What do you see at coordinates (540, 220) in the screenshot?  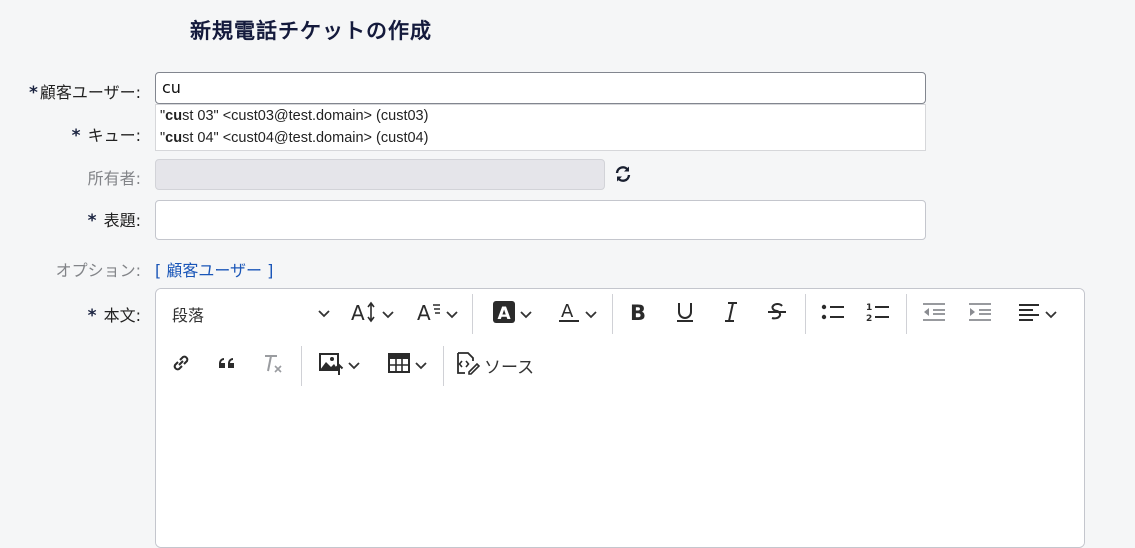 I see `subject-input` at bounding box center [540, 220].